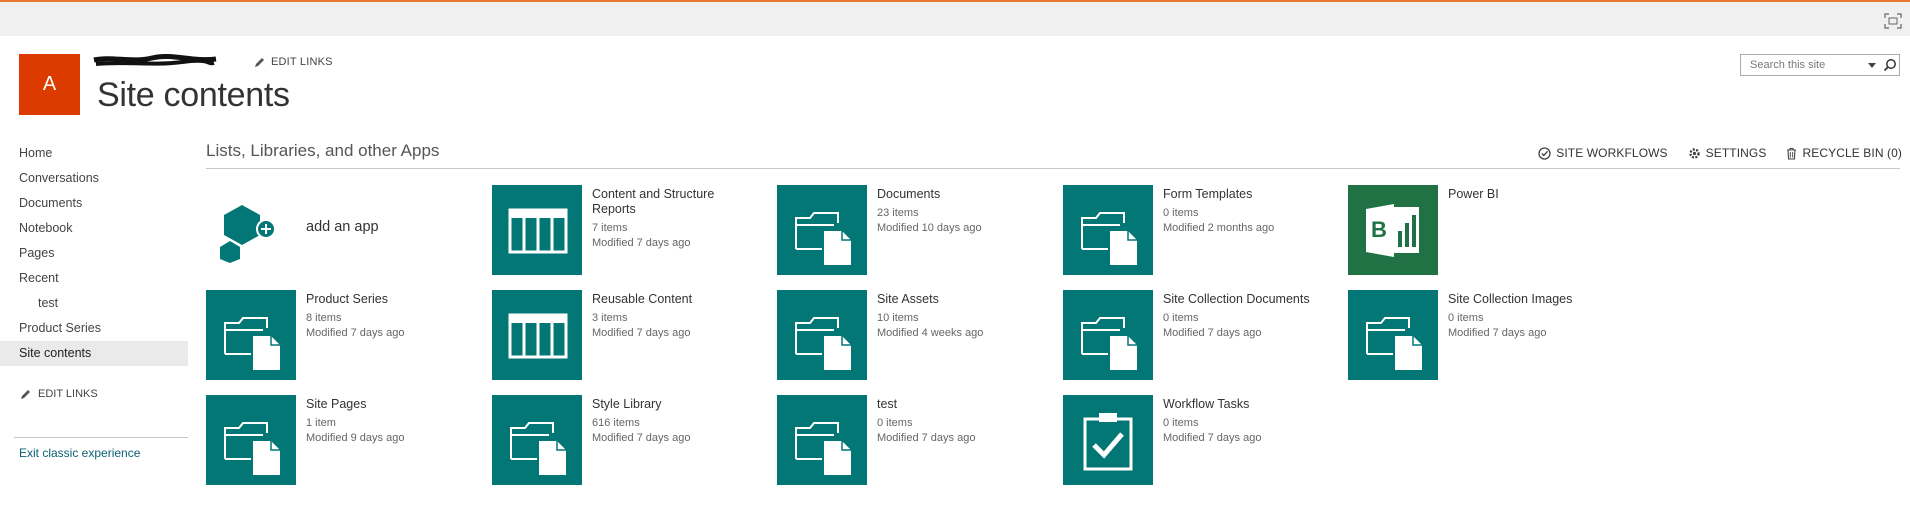  Describe the element at coordinates (321, 423) in the screenshot. I see `tile-item-count: 1 item` at that location.